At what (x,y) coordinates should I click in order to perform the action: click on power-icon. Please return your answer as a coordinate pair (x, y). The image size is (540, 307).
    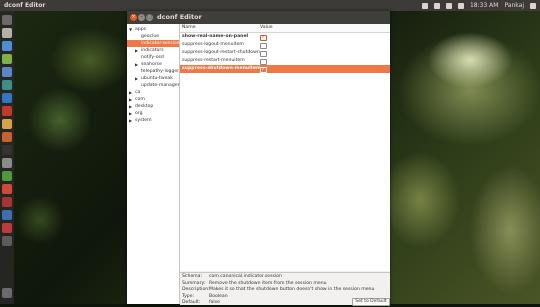
    Looking at the image, I should click on (533, 5).